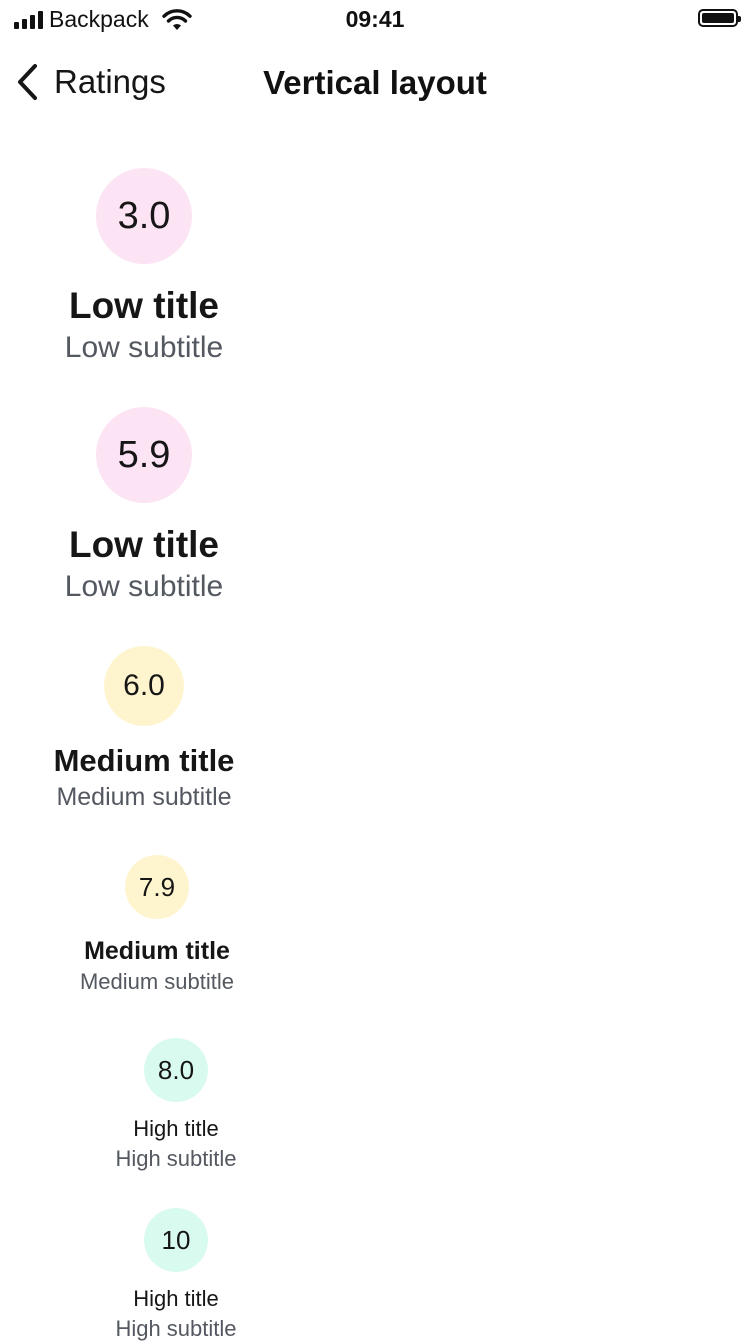 Image resolution: width=750 pixels, height=1344 pixels. I want to click on rating-badge: 6.0, so click(144, 686).